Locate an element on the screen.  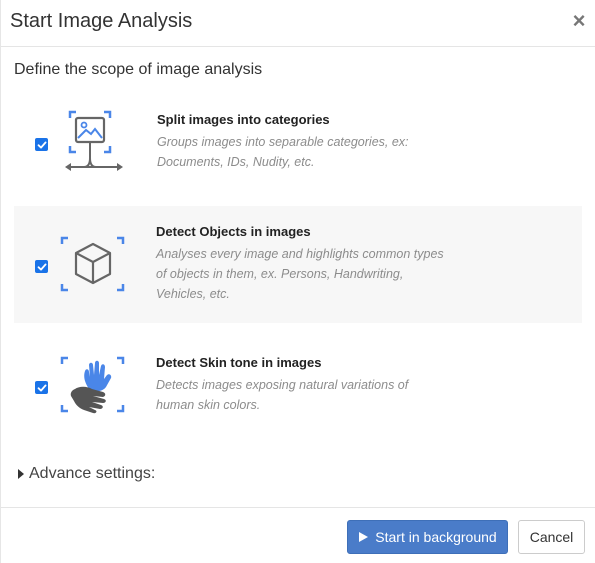
play-icon is located at coordinates (364, 537).